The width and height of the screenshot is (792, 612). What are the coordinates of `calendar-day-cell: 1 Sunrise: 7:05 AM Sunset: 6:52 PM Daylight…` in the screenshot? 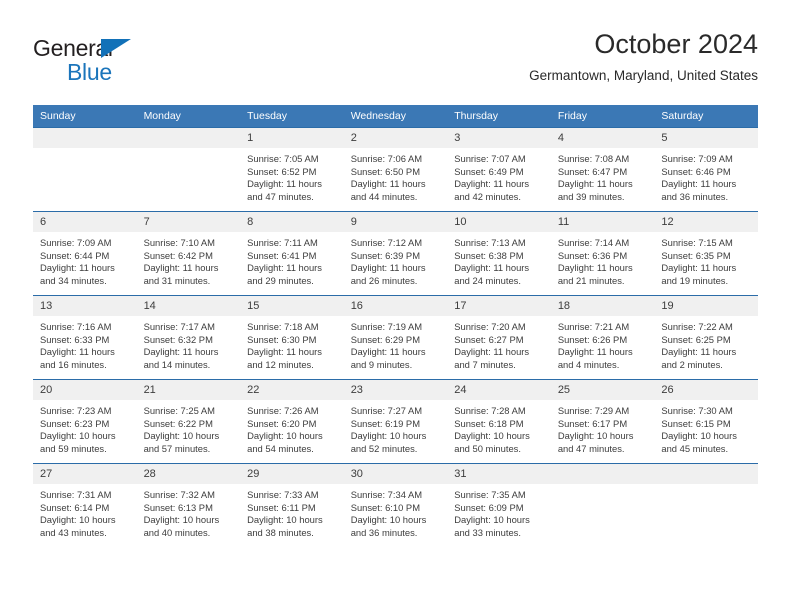 It's located at (292, 169).